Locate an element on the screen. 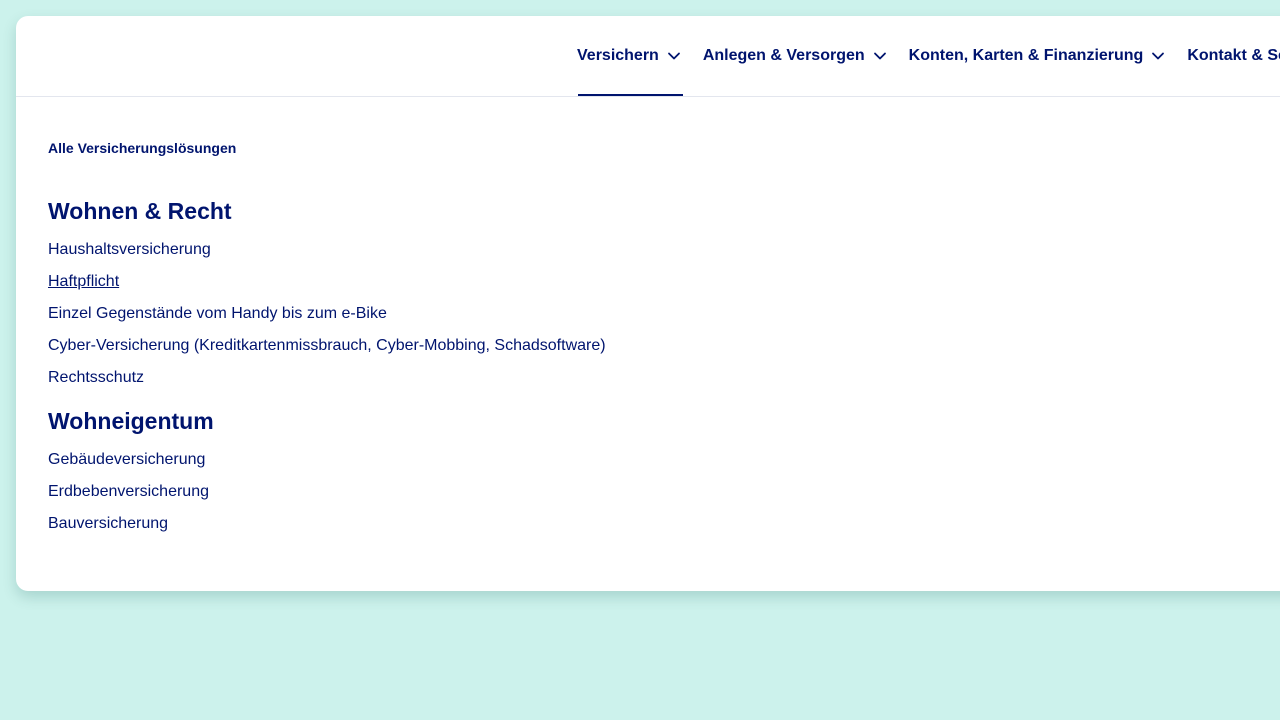 The image size is (1280, 720). nav-item-kontakt-service: Kontakt & Se is located at coordinates (1233, 56).